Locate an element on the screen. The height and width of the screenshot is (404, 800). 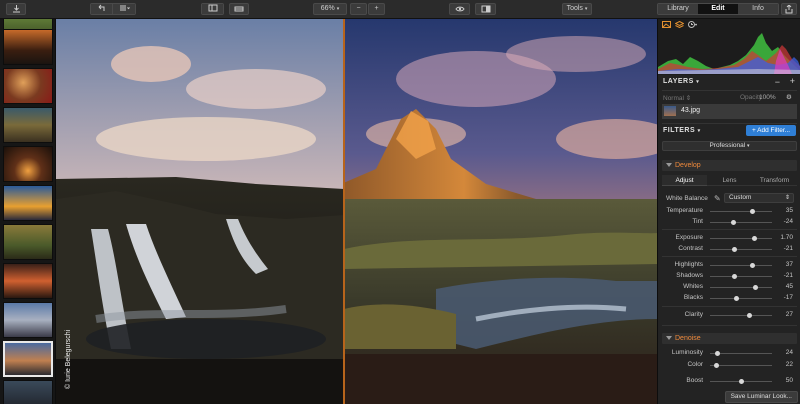
tools-menu: Tools ▾ is located at coordinates (577, 9).